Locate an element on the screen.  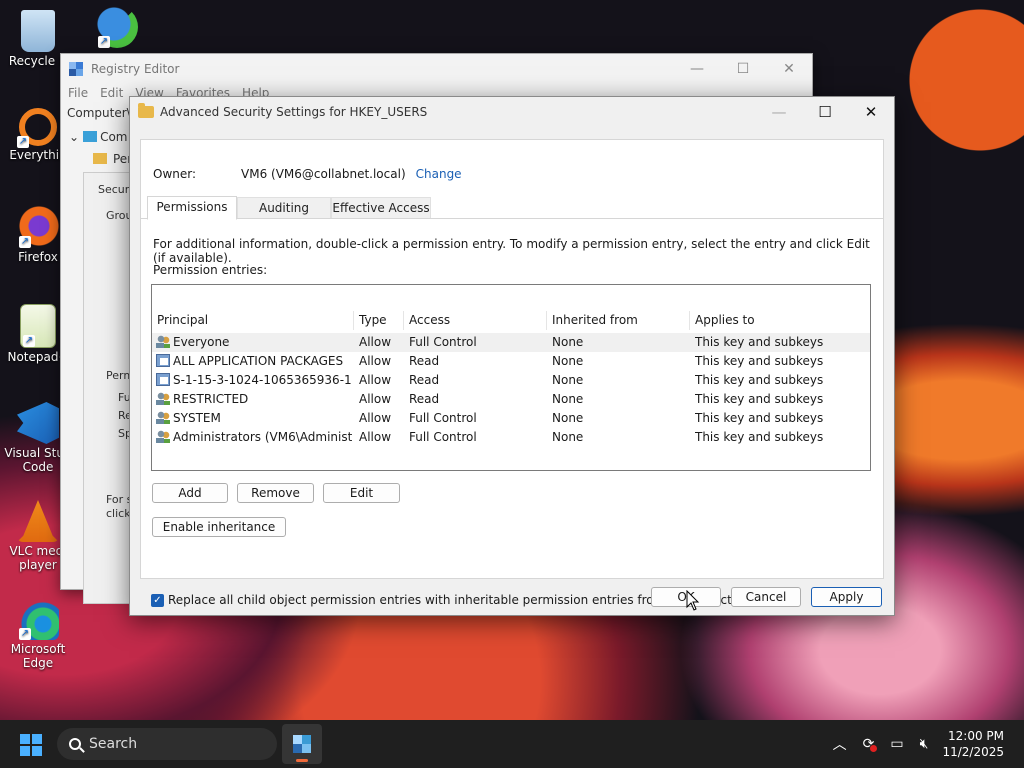
column-inherited-from: Inherited from is located at coordinates (617, 320).